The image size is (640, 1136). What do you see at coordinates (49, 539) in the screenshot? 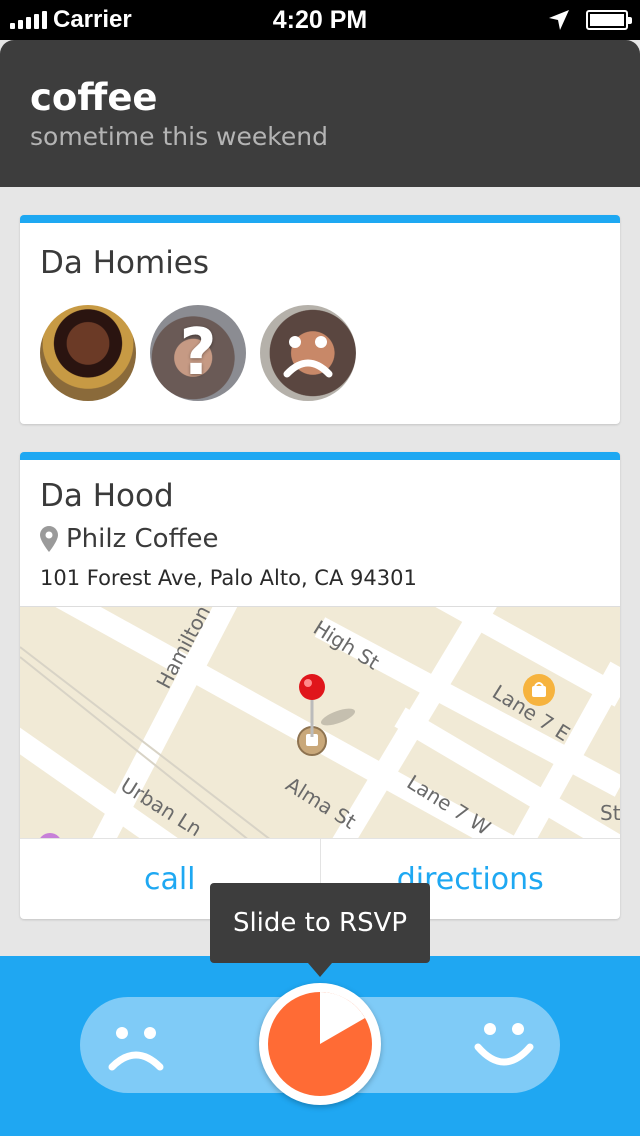
I see `location-pin-icon` at bounding box center [49, 539].